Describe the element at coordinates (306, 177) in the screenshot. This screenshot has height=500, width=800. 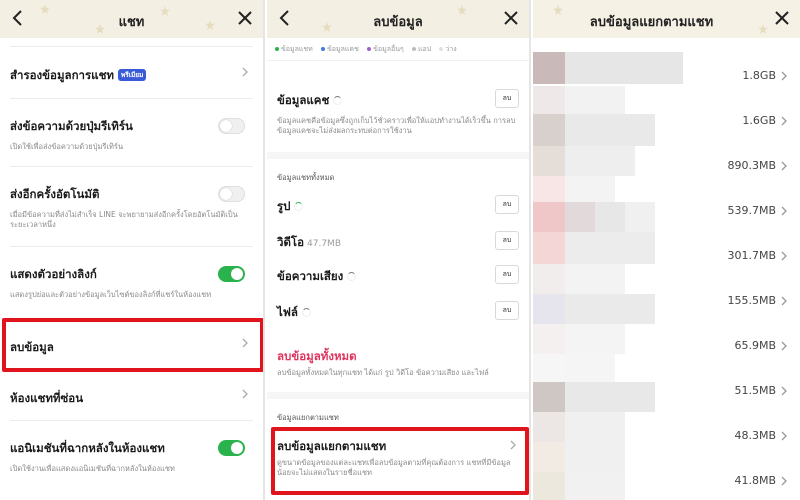
I see `all-chat-data-heading: ข้อมูลแชททั้งหมด` at that location.